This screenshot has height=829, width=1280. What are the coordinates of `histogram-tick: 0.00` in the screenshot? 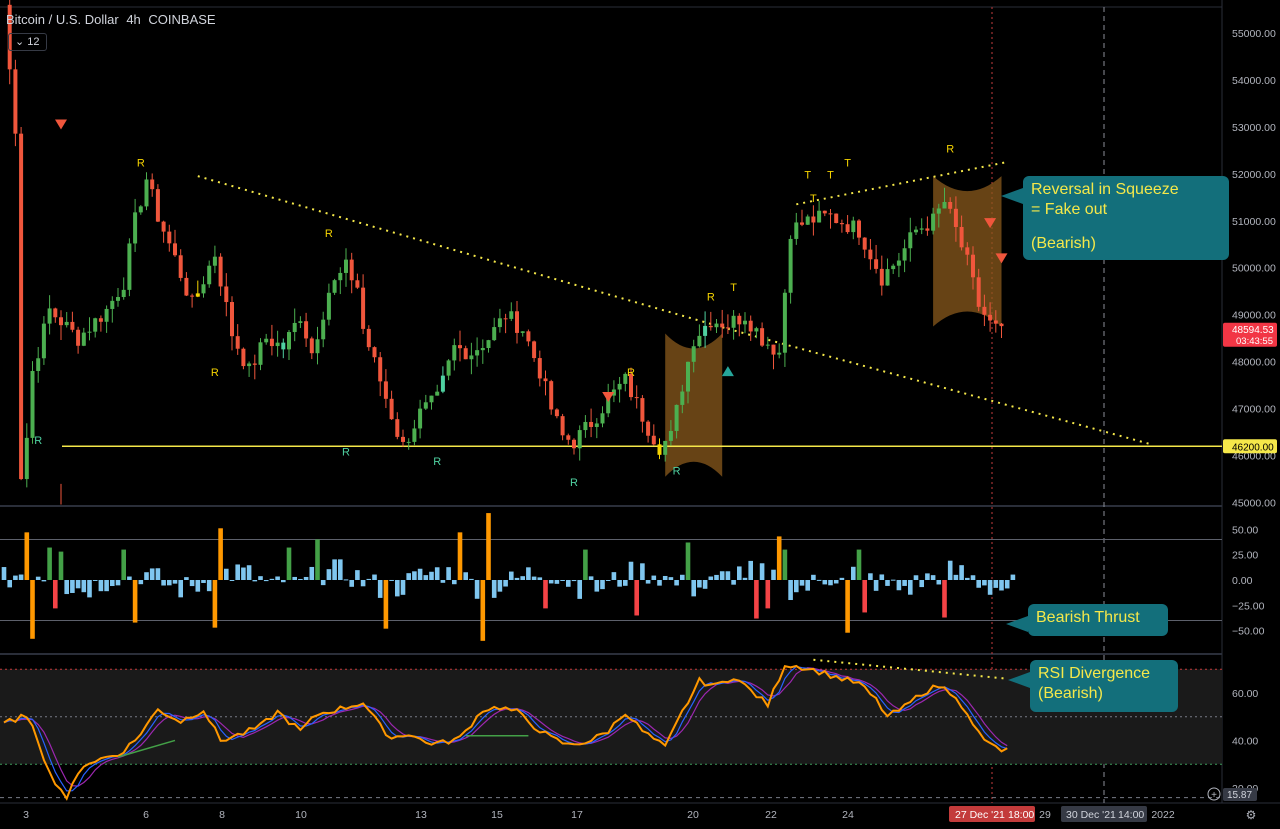 It's located at (1242, 581).